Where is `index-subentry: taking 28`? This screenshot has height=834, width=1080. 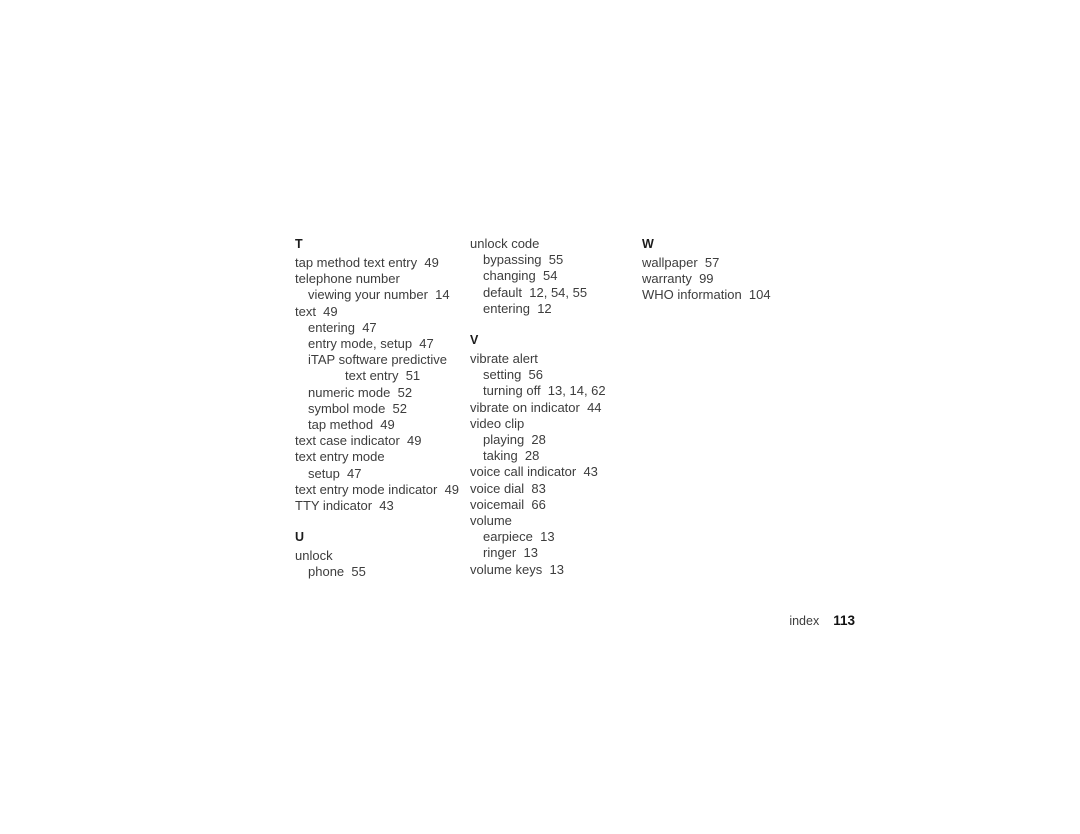
index-subentry: taking 28 is located at coordinates (511, 456).